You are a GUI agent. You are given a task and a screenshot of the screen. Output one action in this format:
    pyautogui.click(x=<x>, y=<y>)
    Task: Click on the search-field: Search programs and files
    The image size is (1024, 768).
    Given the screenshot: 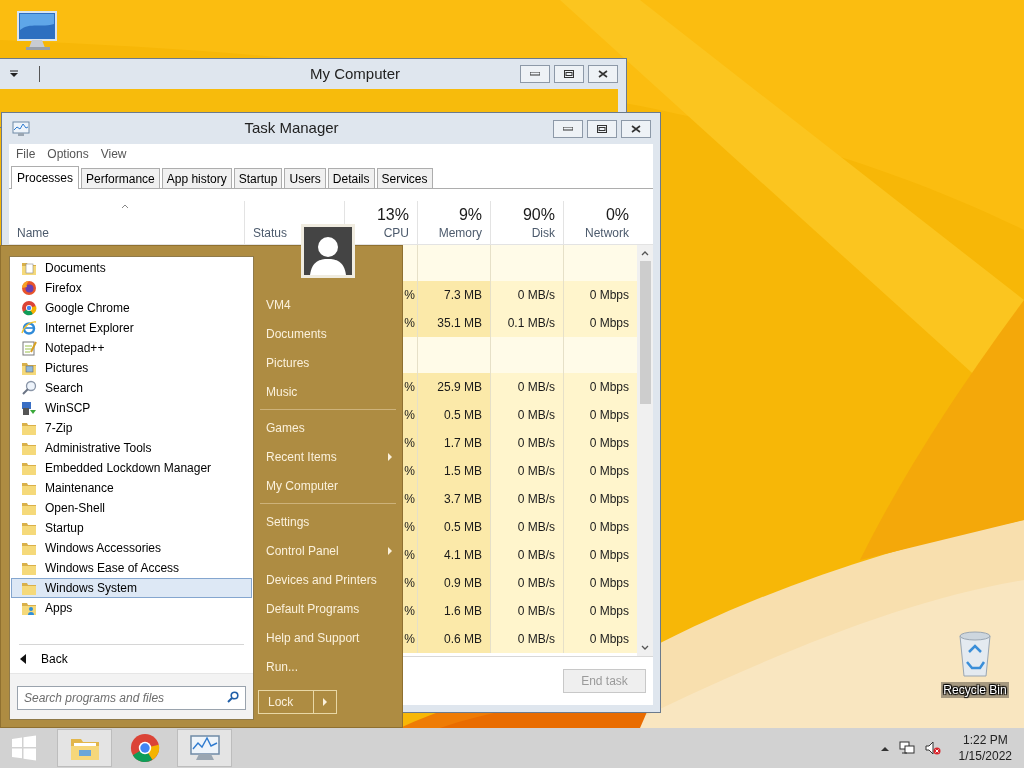 What is the action you would take?
    pyautogui.click(x=131, y=698)
    